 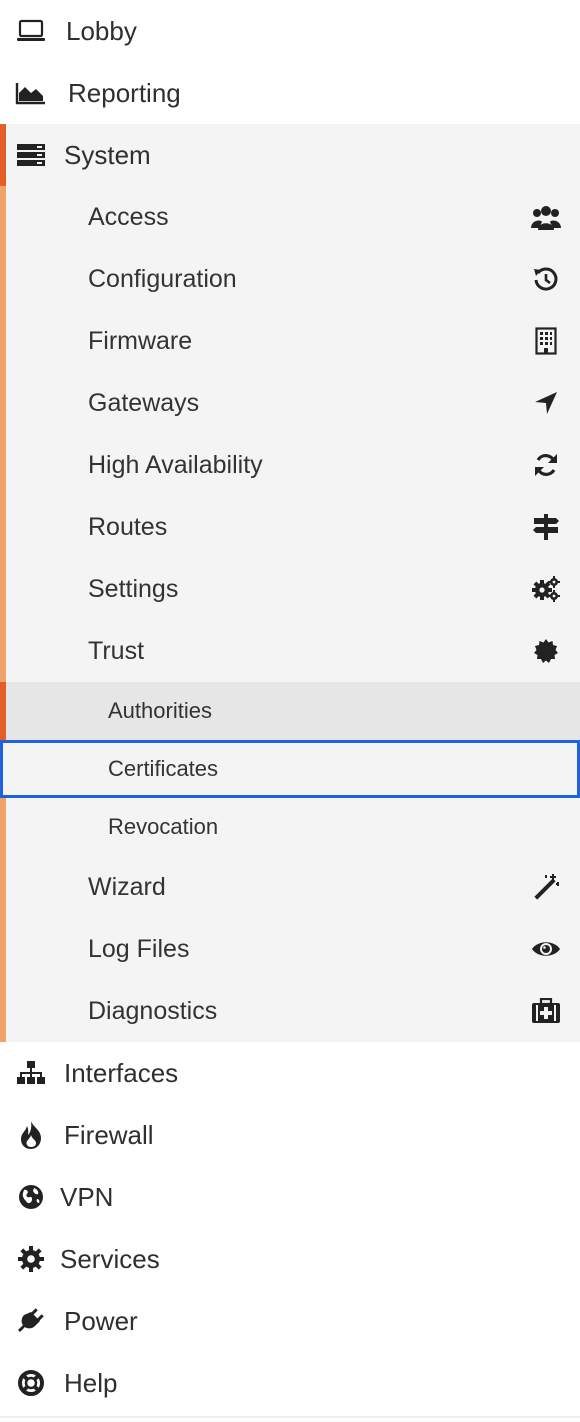 What do you see at coordinates (128, 526) in the screenshot?
I see `submenu-item-label: Routes` at bounding box center [128, 526].